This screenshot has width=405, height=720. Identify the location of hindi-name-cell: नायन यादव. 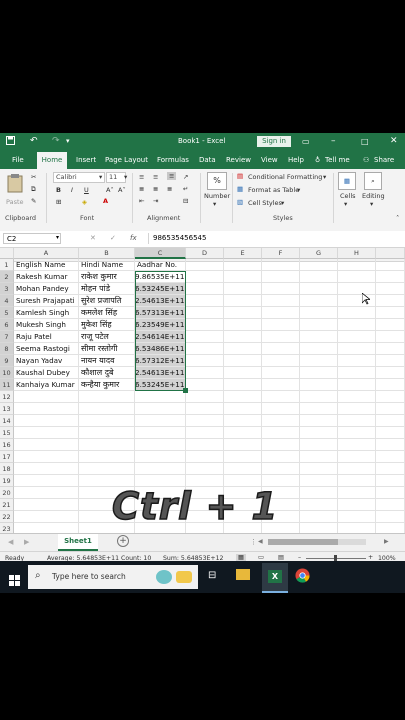
(107, 361).